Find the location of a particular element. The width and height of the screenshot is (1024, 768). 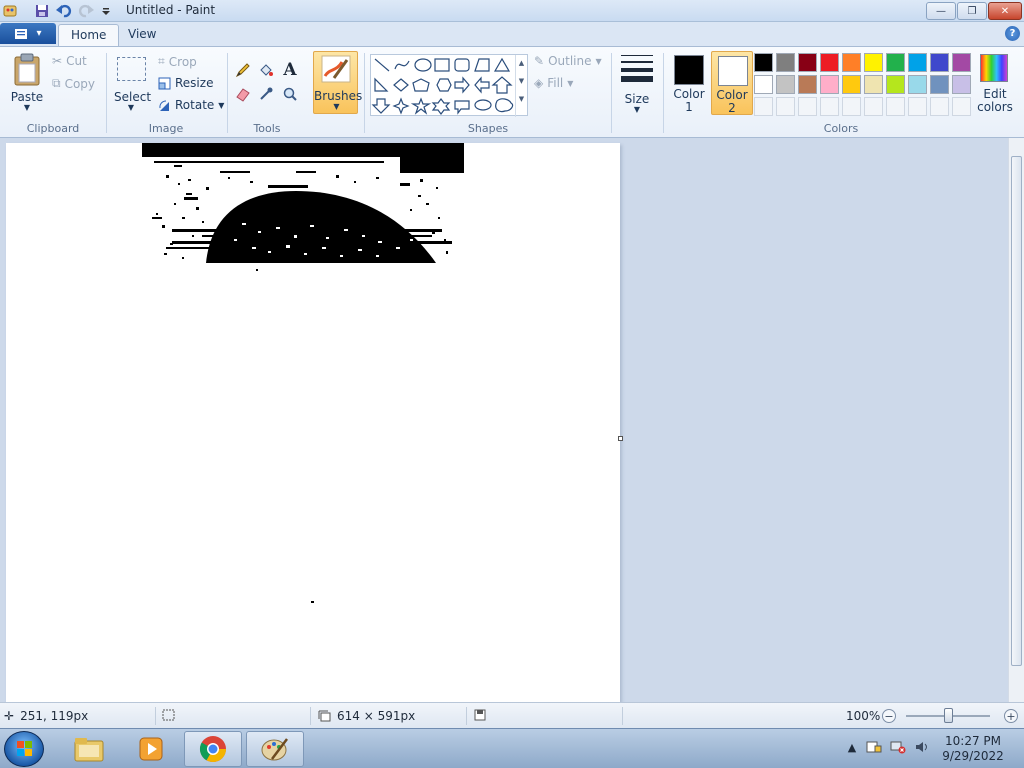

title-bar: Untitled - Paint — ❐ ✕ is located at coordinates (512, 11).